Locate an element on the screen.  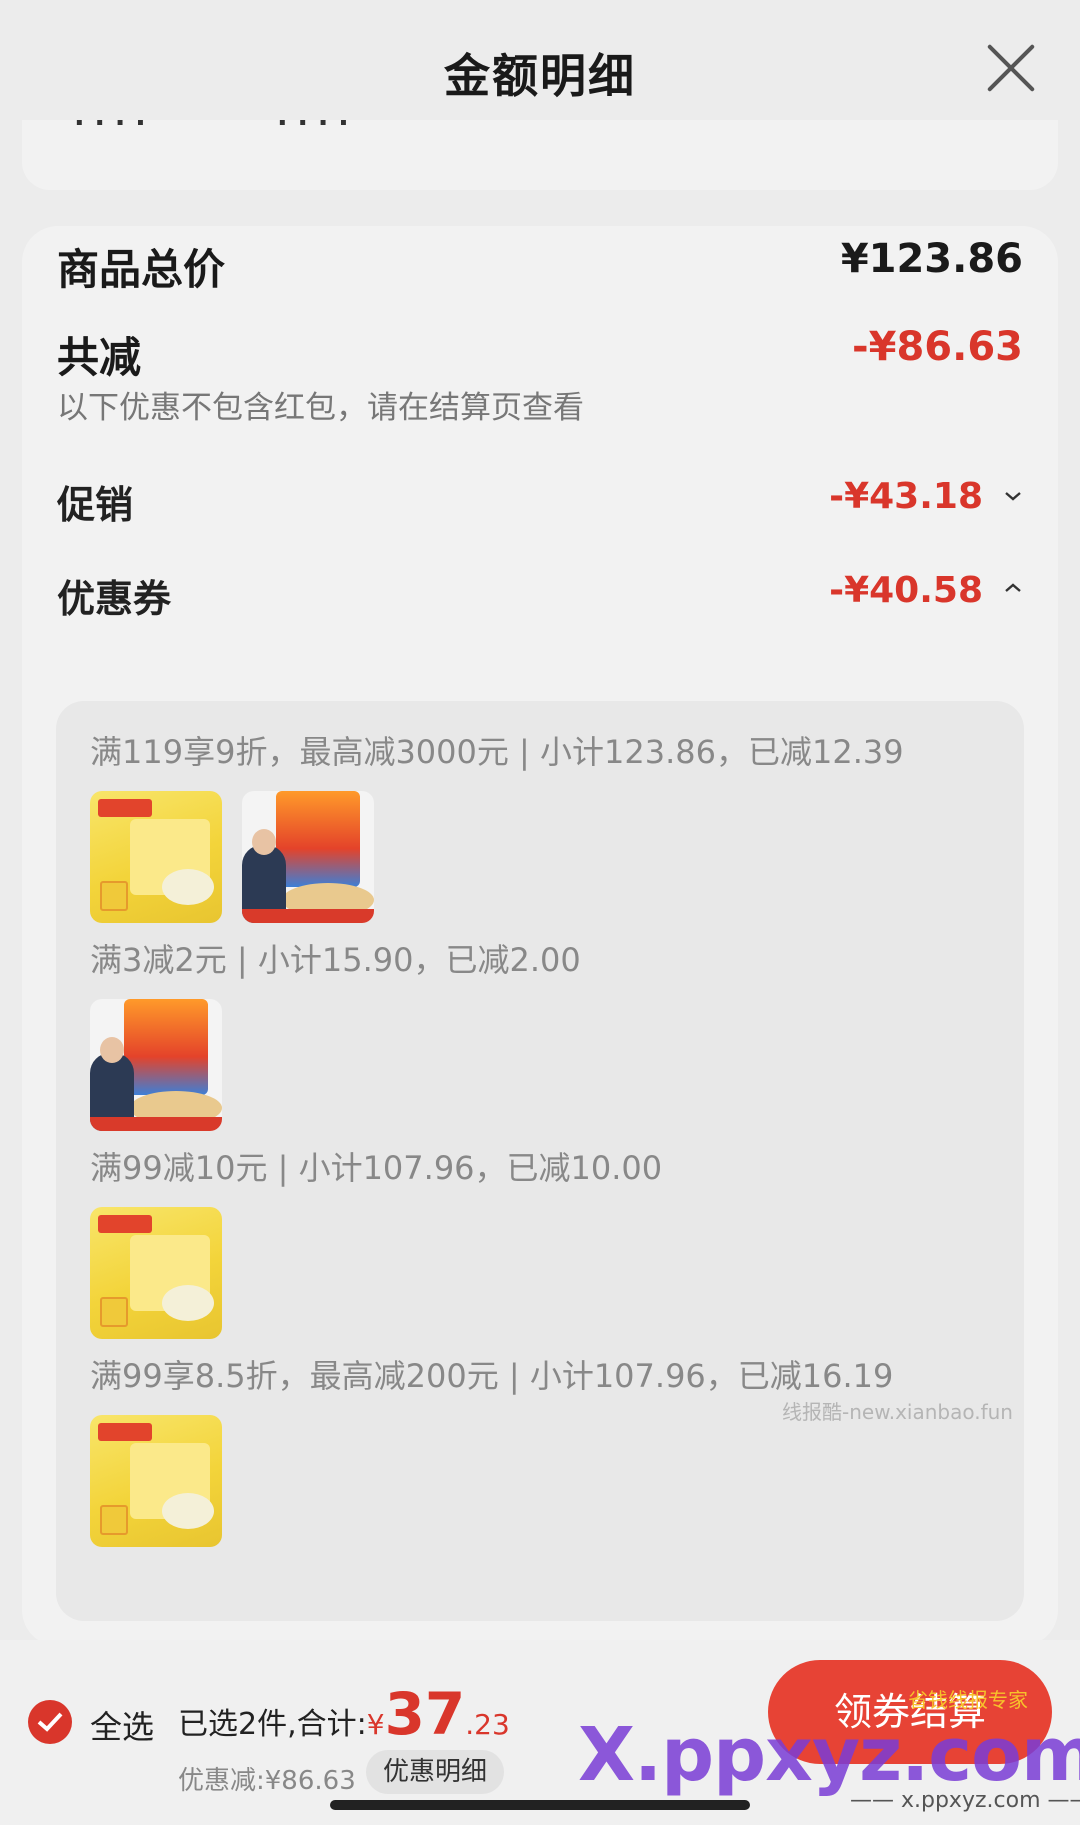
total-amount-decimal: .23 is located at coordinates (487, 1724).